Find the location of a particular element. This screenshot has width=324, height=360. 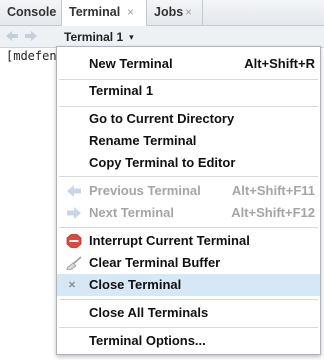

menu-item-label: Copy Terminal to Editor is located at coordinates (162, 162).